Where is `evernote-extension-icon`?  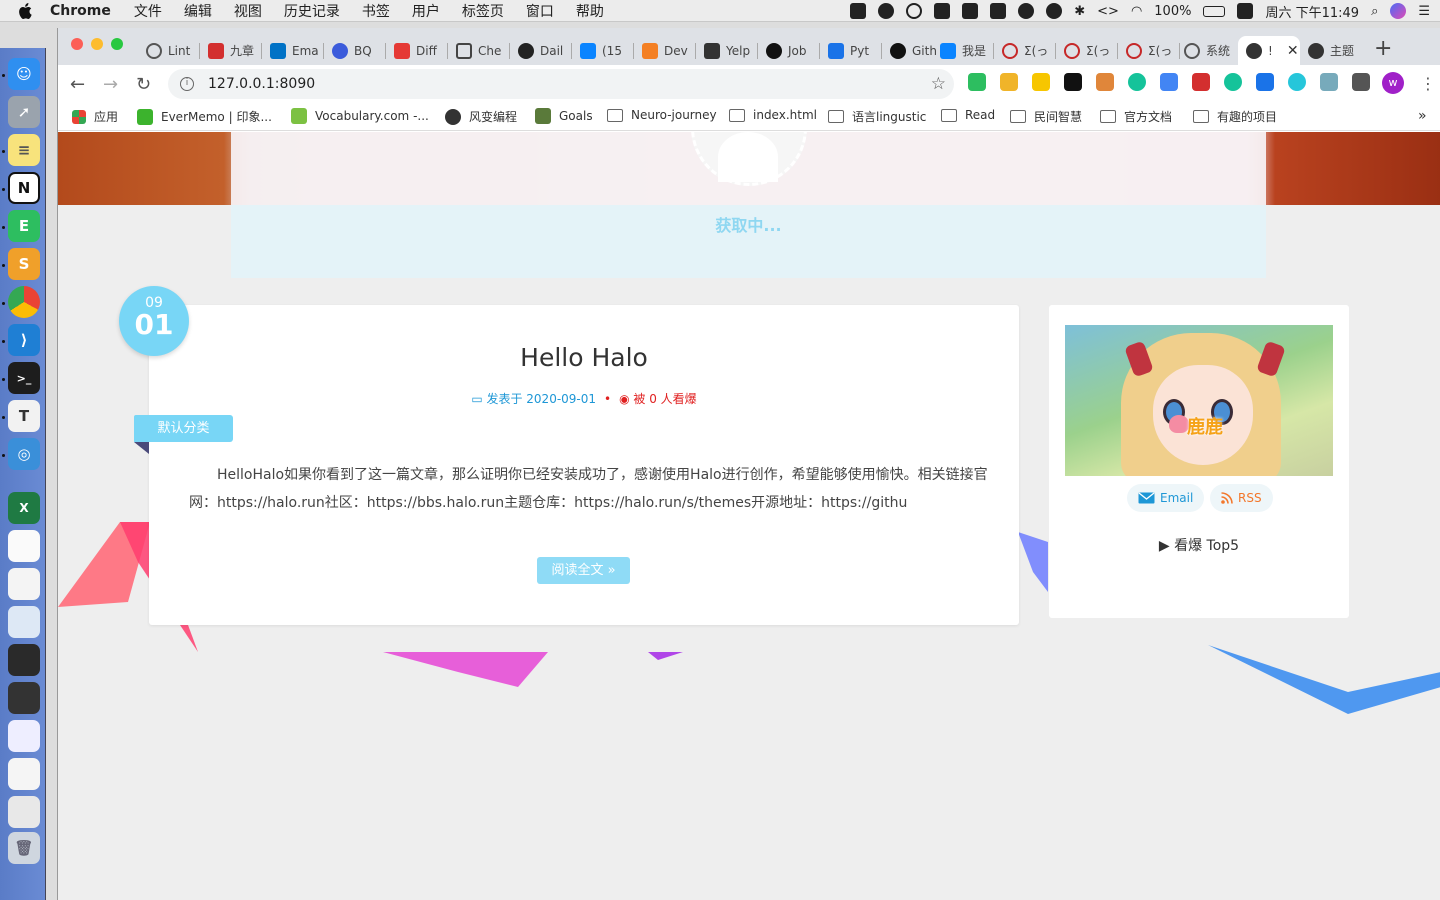
evernote-extension-icon is located at coordinates (977, 82).